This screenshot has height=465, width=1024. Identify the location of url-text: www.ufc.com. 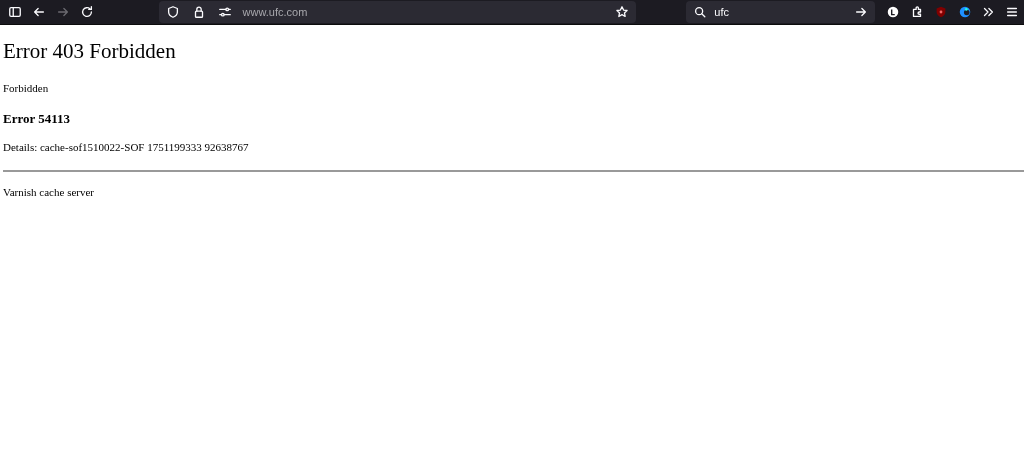
(275, 12).